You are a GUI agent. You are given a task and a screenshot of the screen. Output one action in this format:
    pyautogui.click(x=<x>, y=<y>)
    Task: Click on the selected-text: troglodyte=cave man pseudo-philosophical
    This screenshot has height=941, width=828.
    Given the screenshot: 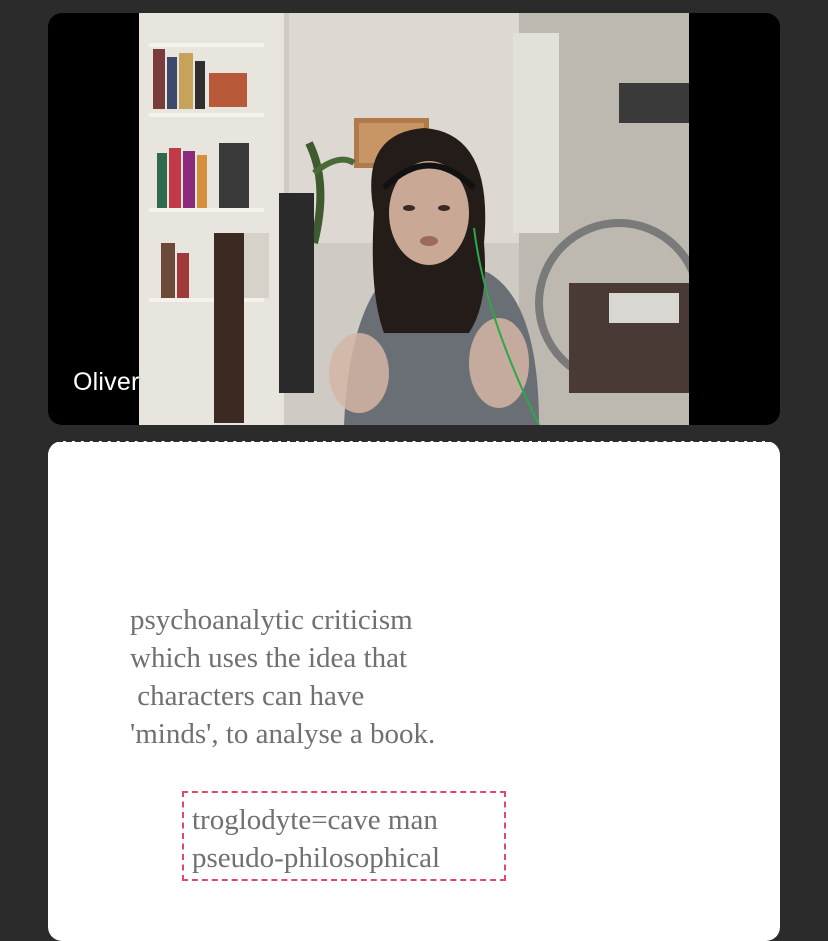 What is the action you would take?
    pyautogui.click(x=316, y=839)
    